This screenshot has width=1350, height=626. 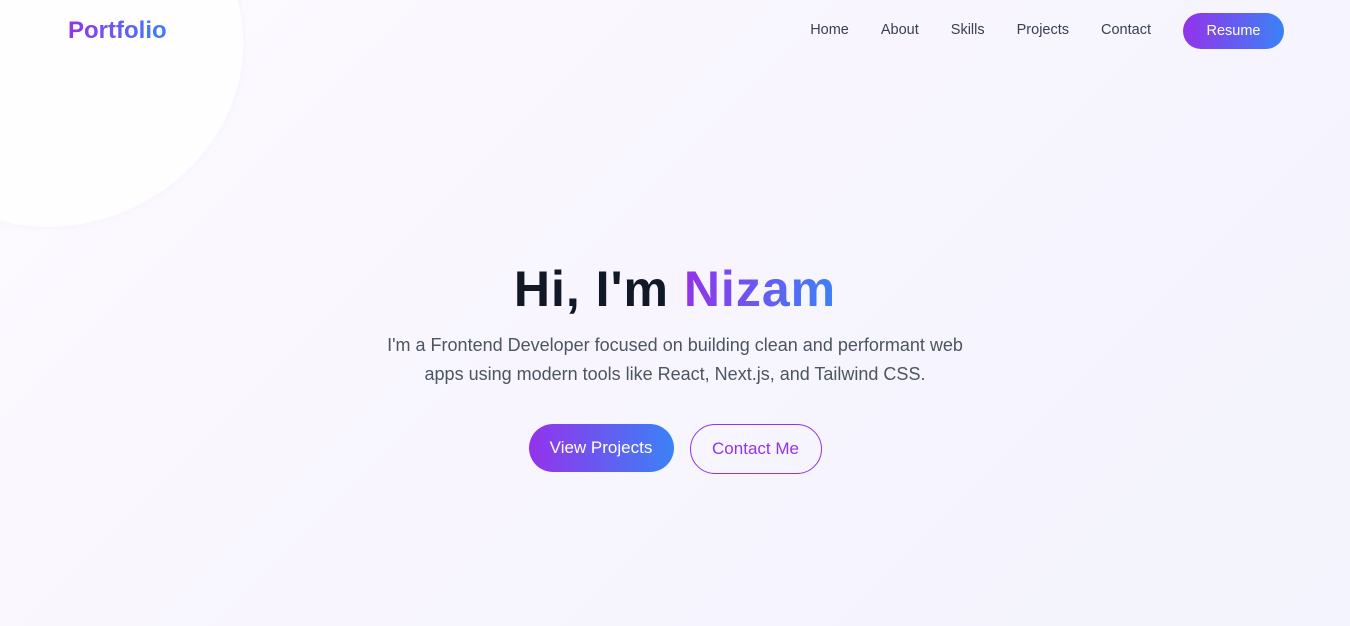 I want to click on nav-link-about: About, so click(x=900, y=30).